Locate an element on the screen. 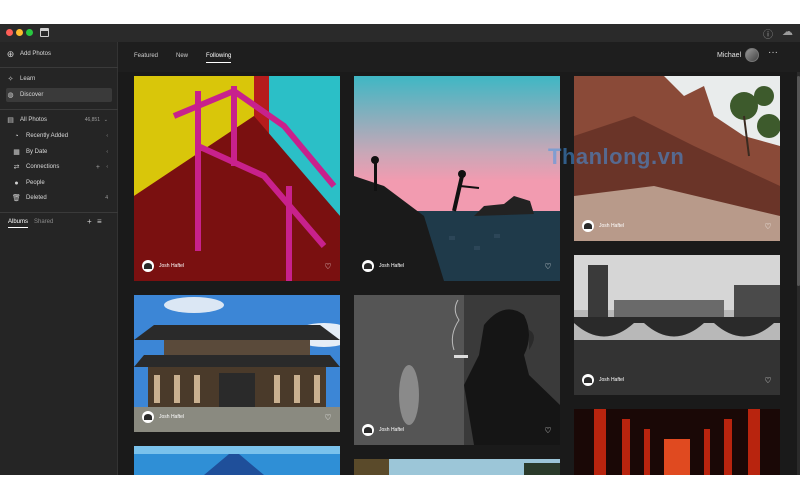 This screenshot has height=500, width=800. torii-gates-photo is located at coordinates (677, 442).